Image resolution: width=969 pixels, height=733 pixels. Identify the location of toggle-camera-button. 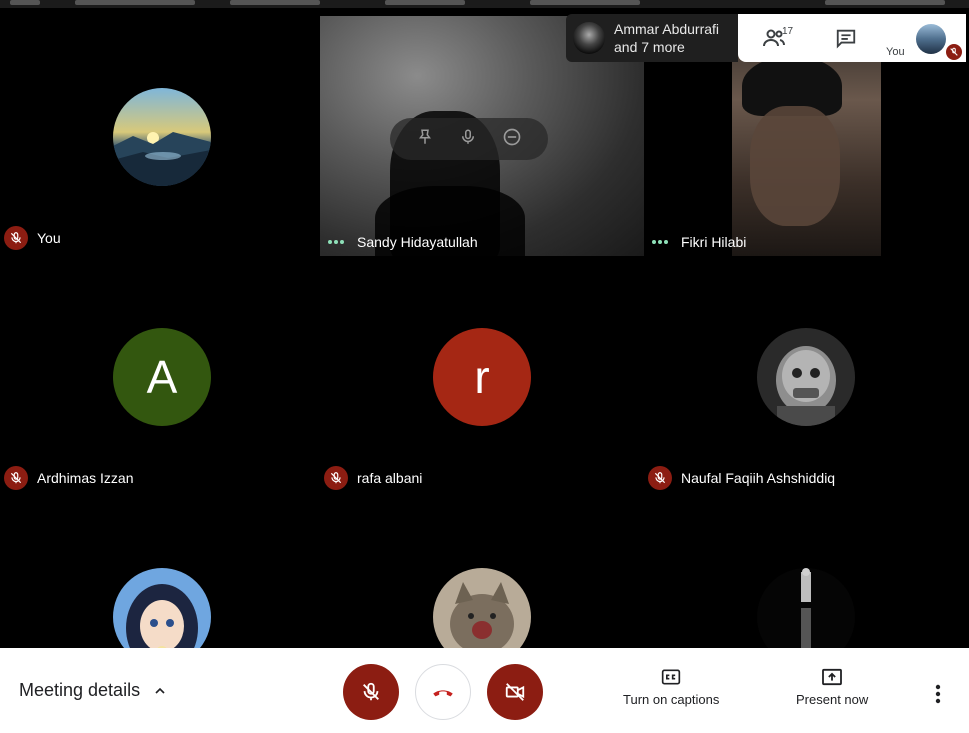
(515, 692).